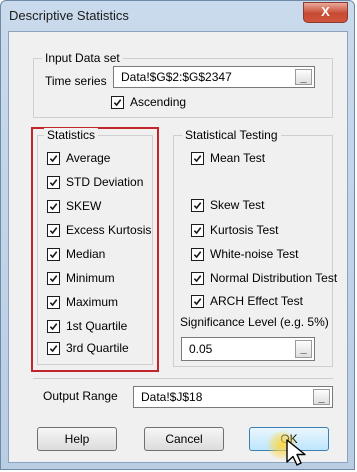  What do you see at coordinates (76, 81) in the screenshot?
I see `time-series-label: Time series` at bounding box center [76, 81].